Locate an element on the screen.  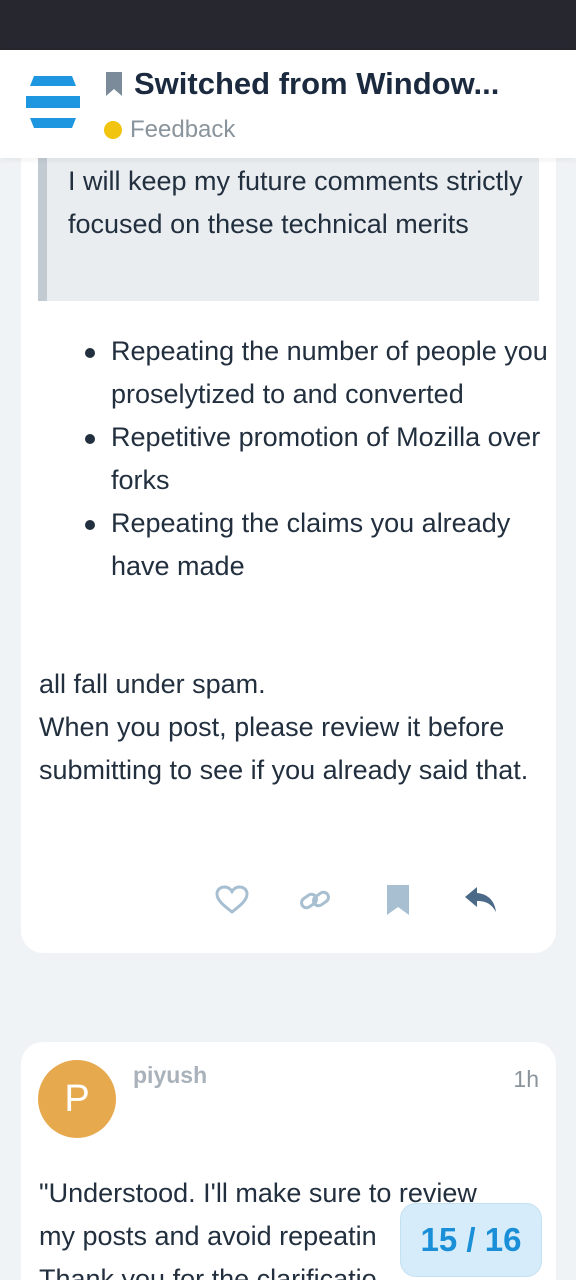
post-actions is located at coordinates (288, 900).